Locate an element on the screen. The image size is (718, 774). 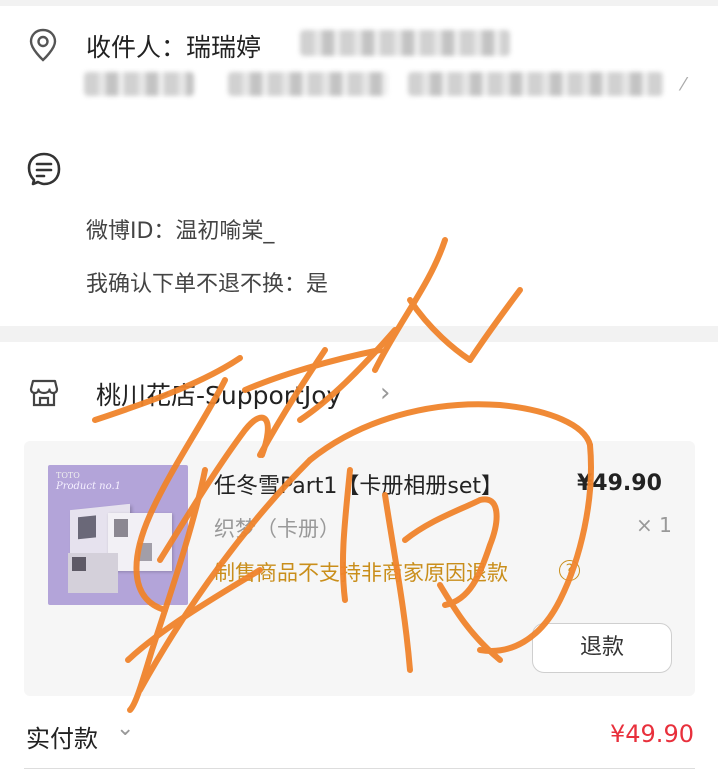
chevron-down-icon: ⌄ is located at coordinates (125, 728).